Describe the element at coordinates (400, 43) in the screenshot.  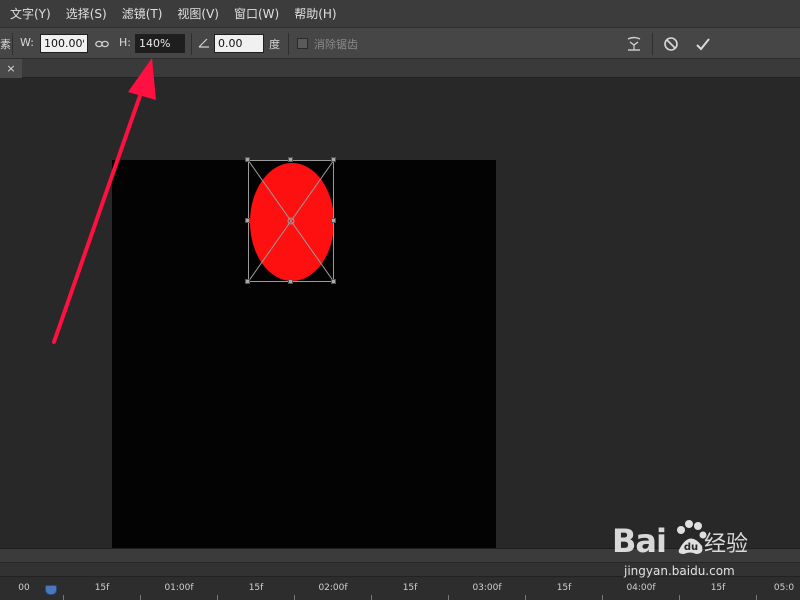
I see `options-bar: 素 W: H: 度 消除锯齿` at that location.